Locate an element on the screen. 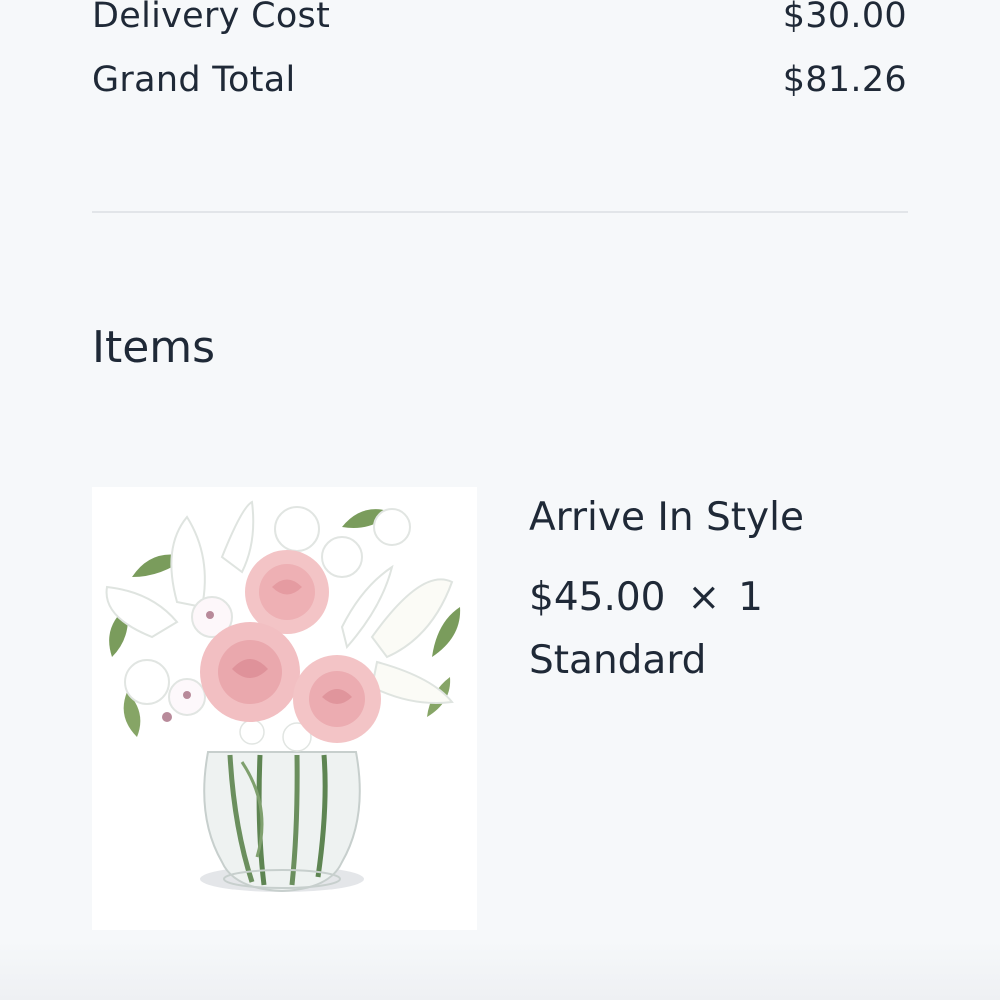 The height and width of the screenshot is (1000, 1000). item-price-line: $45.00 × 1 is located at coordinates (646, 598).